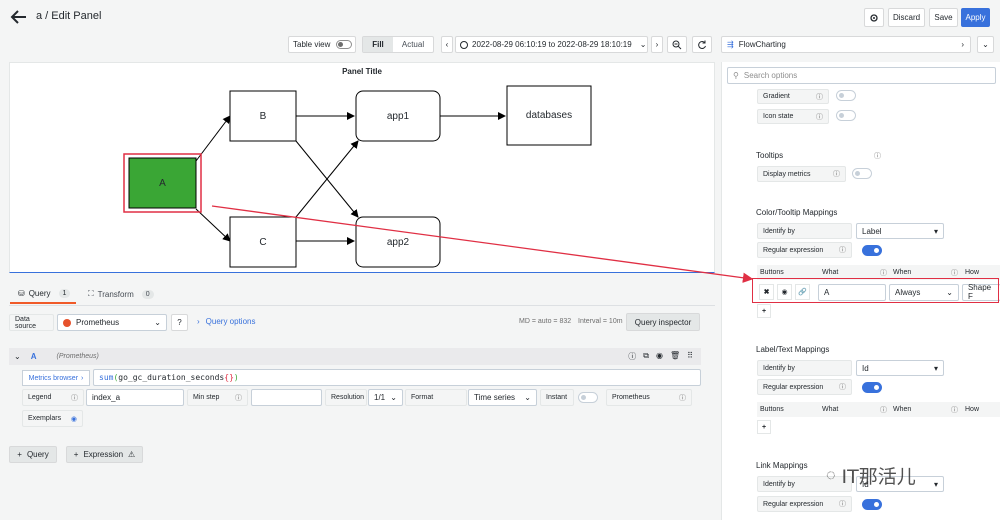 Image resolution: width=1000 pixels, height=520 pixels. Describe the element at coordinates (557, 397) in the screenshot. I see `instant-label: Instant` at that location.